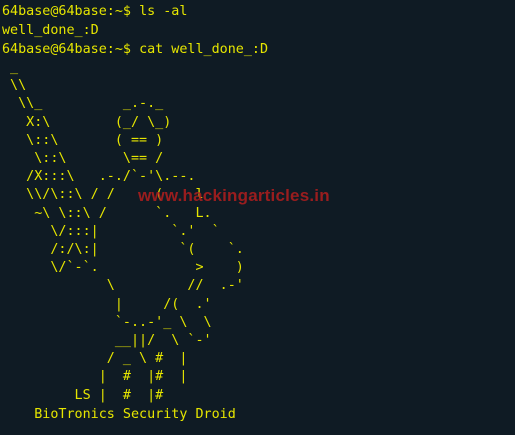 The width and height of the screenshot is (515, 435). I want to click on command-text: cat well_done_:D, so click(204, 49).